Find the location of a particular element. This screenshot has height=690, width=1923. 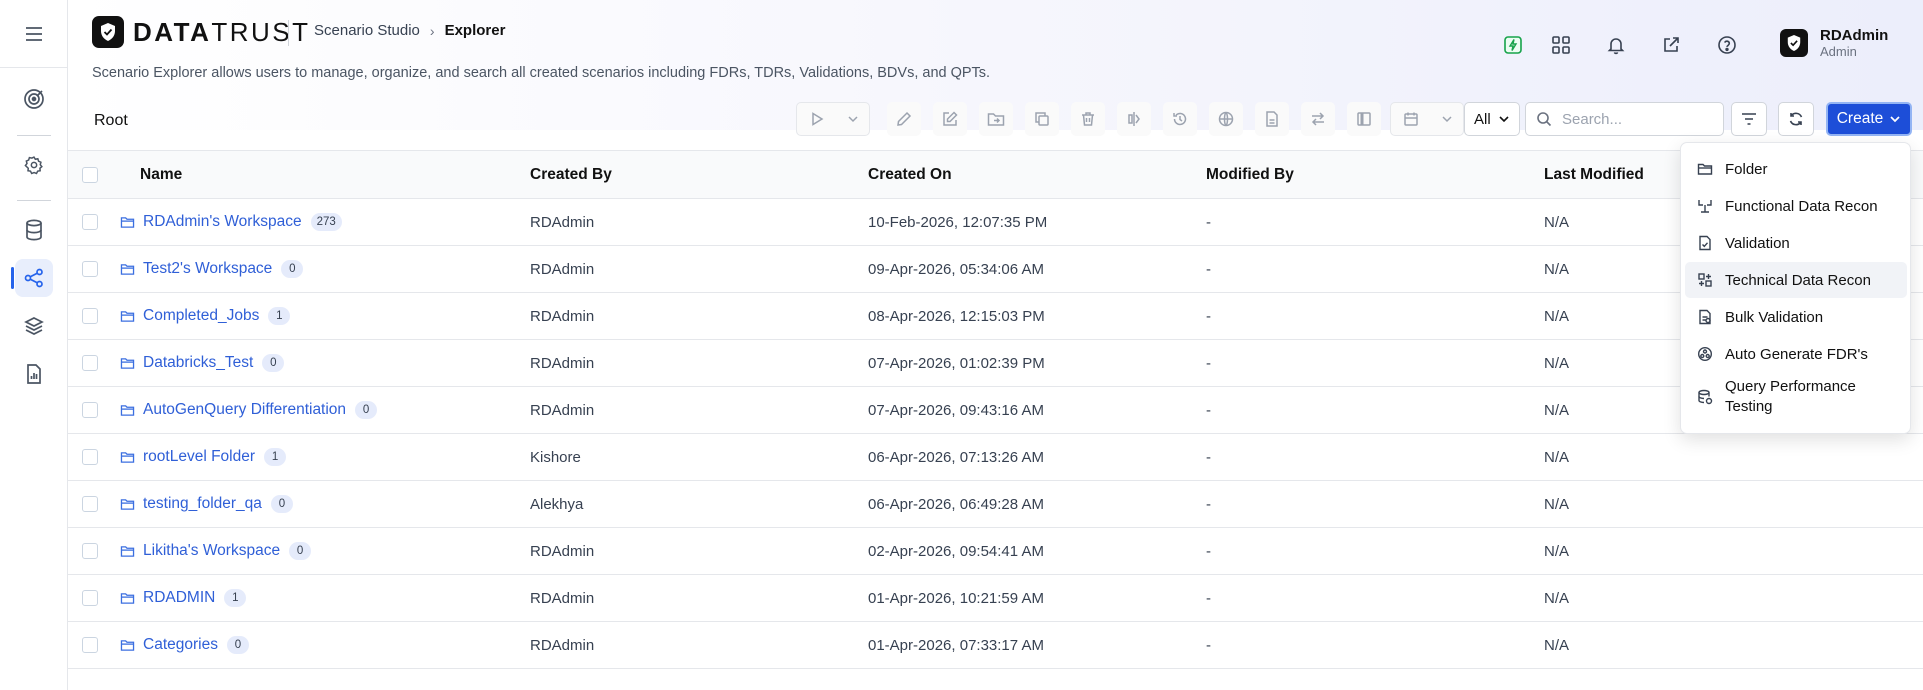

refresh-button is located at coordinates (1796, 119).